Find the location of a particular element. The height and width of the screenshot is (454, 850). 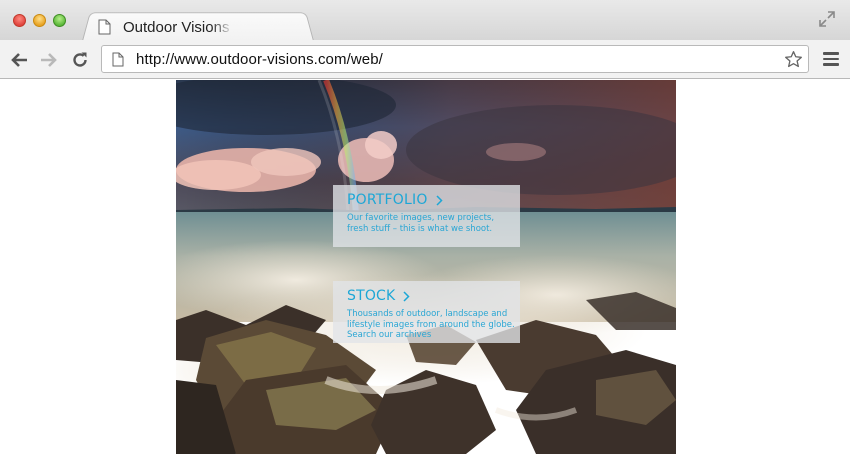

reload-icon is located at coordinates (80, 59).